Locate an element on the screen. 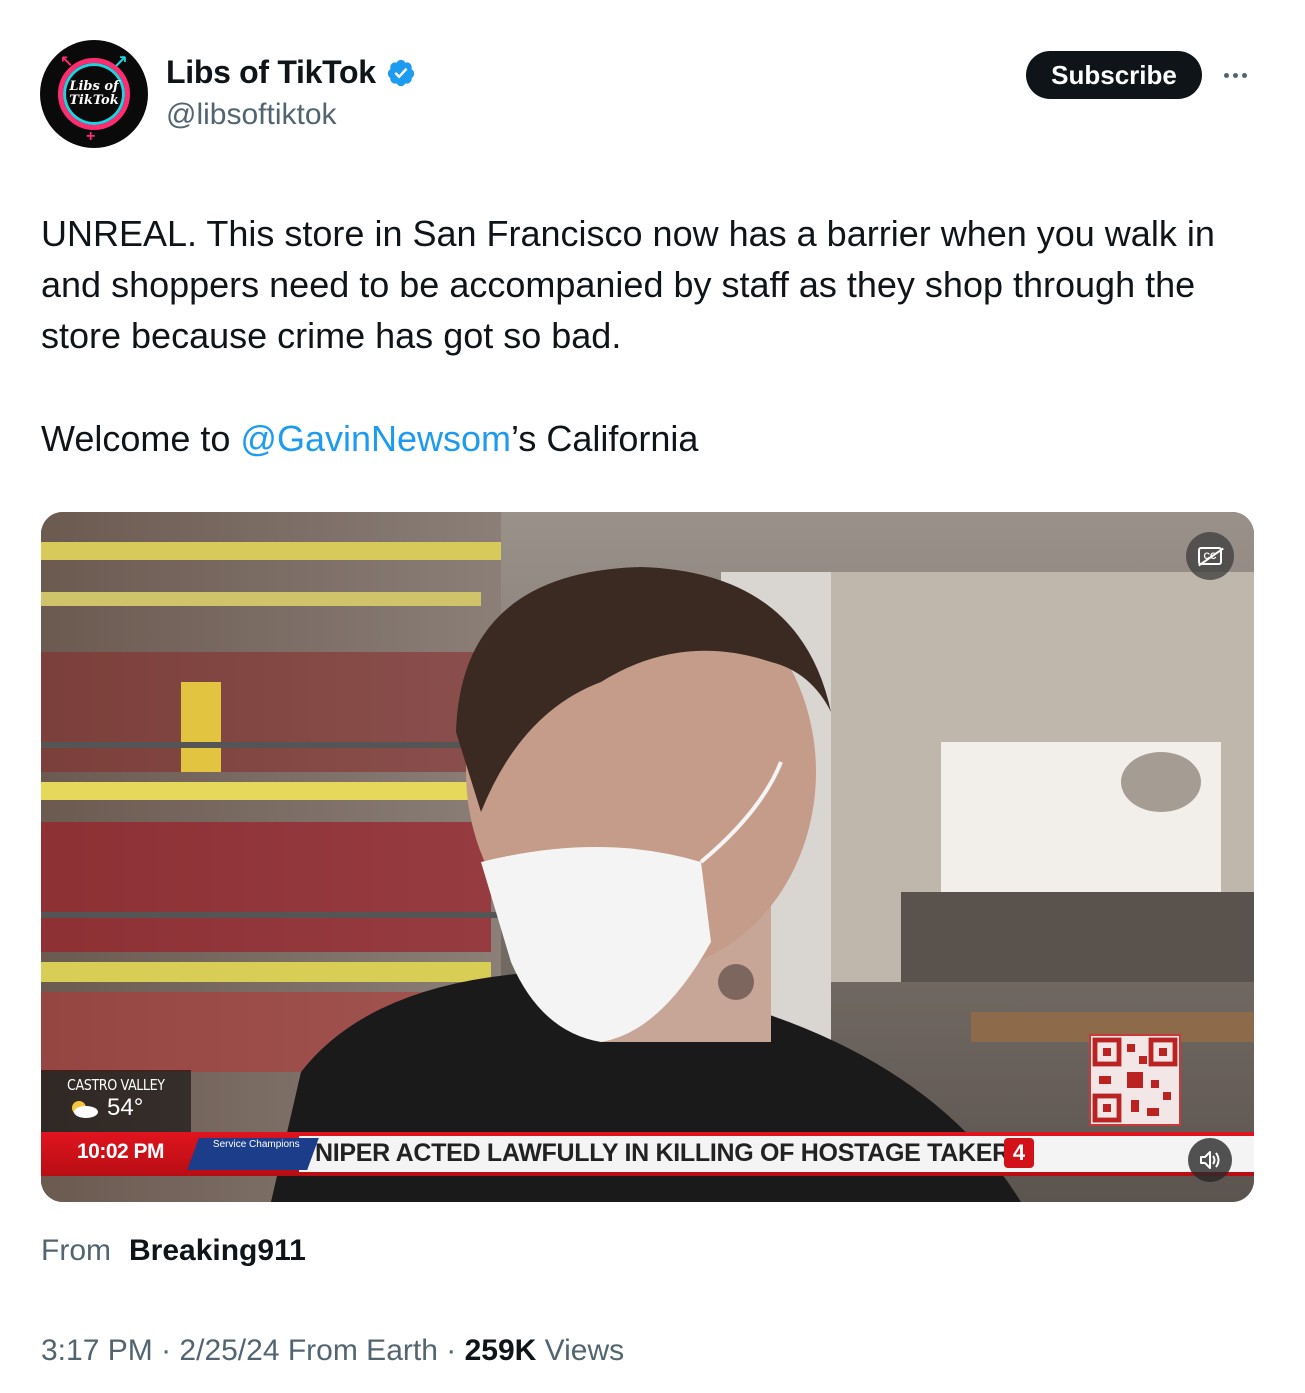  qr-pattern is located at coordinates (1135, 1080).